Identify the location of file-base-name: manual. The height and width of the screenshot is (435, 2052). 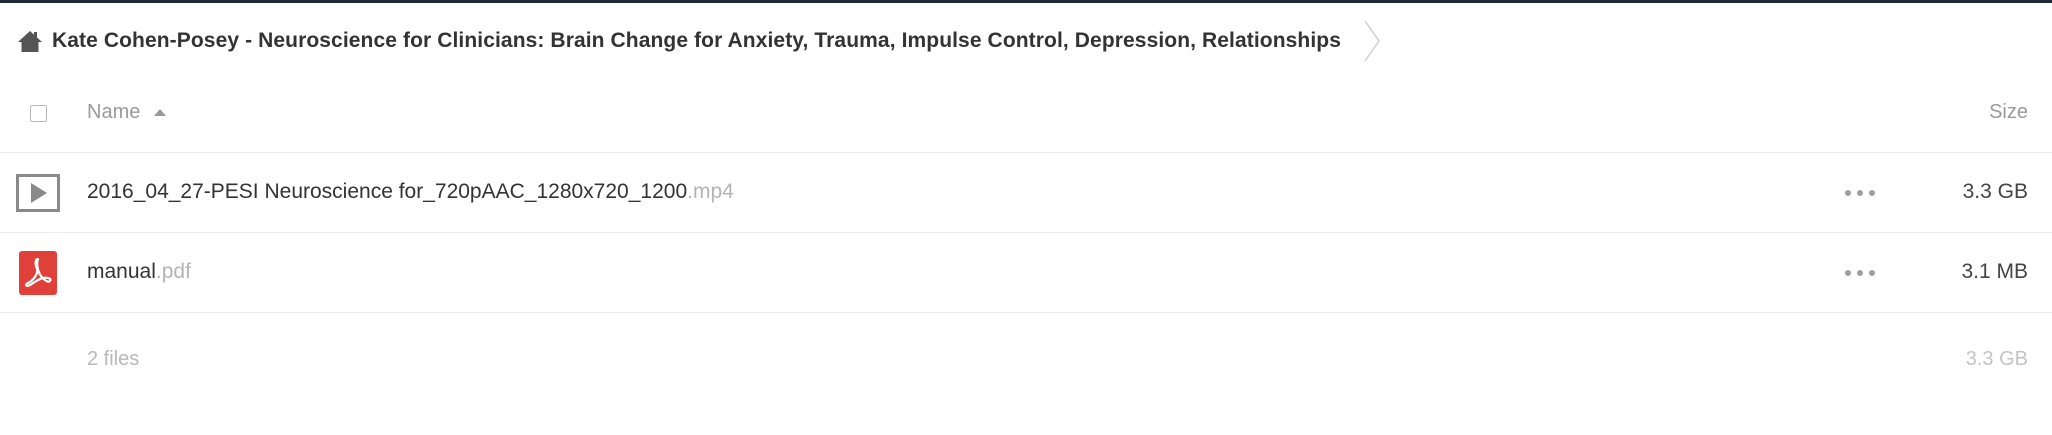
(121, 271).